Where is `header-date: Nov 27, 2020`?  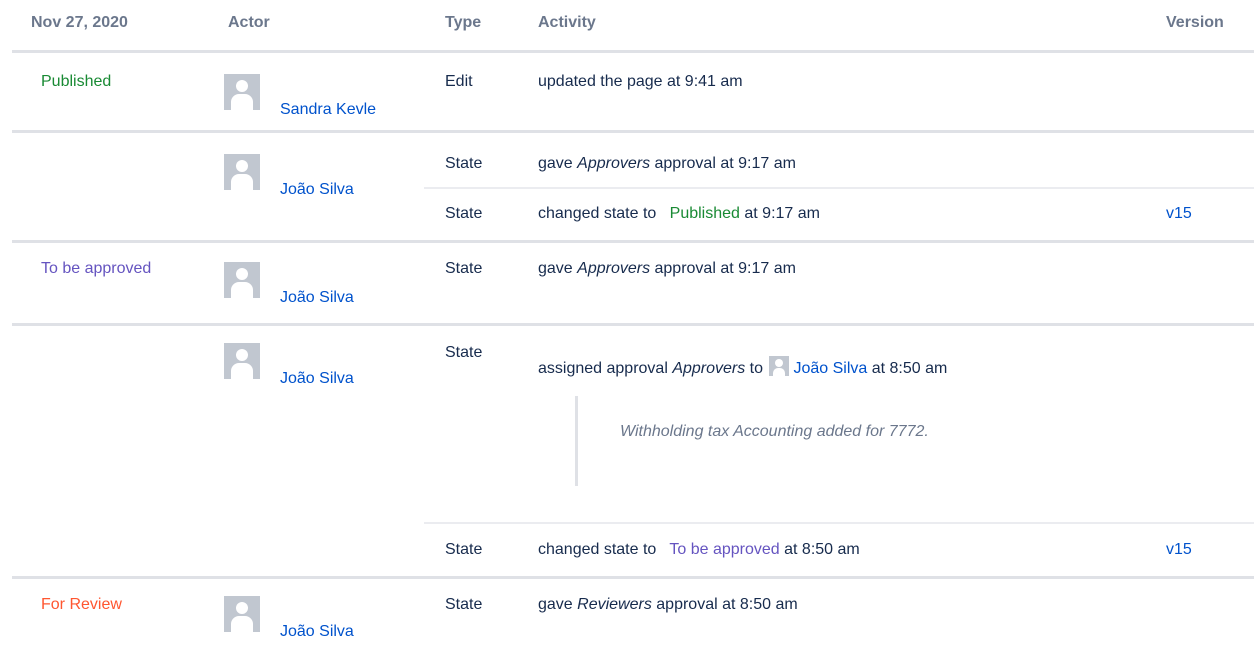
header-date: Nov 27, 2020 is located at coordinates (79, 22).